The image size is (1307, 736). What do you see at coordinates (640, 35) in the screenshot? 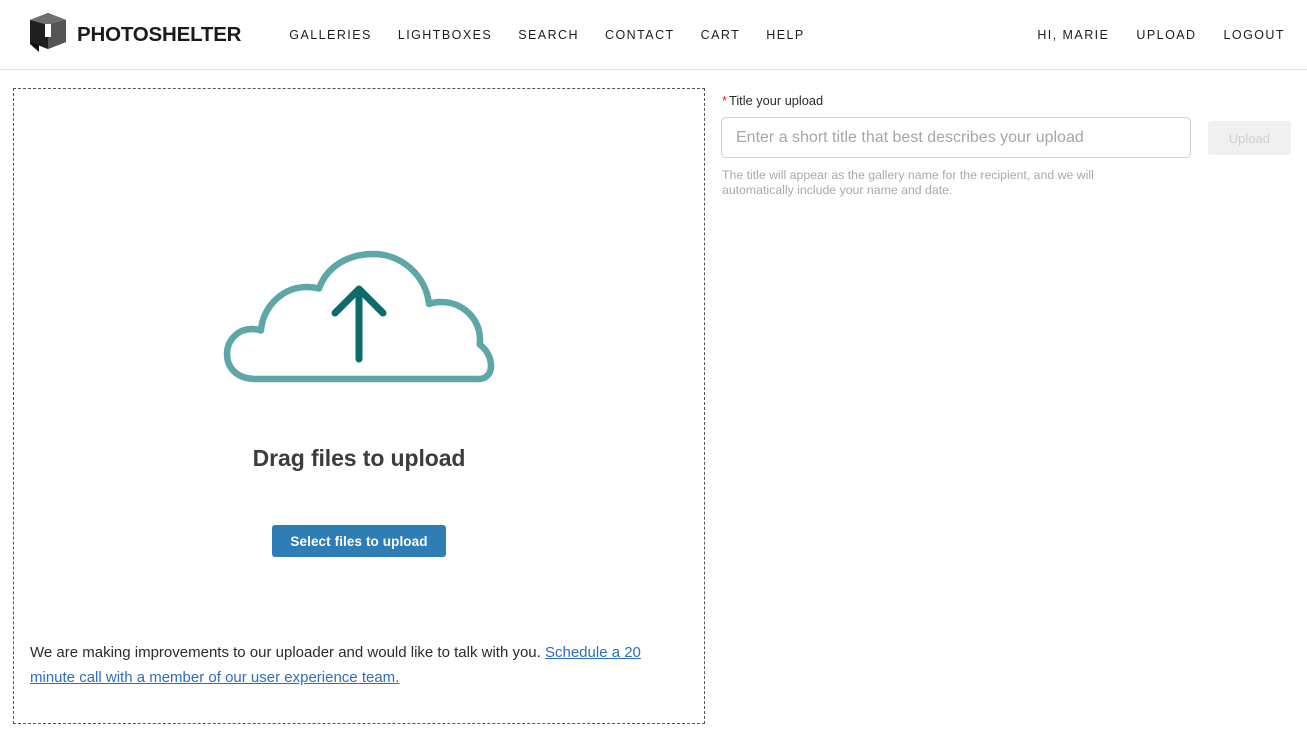
I see `nav-contact: CONTACT` at bounding box center [640, 35].